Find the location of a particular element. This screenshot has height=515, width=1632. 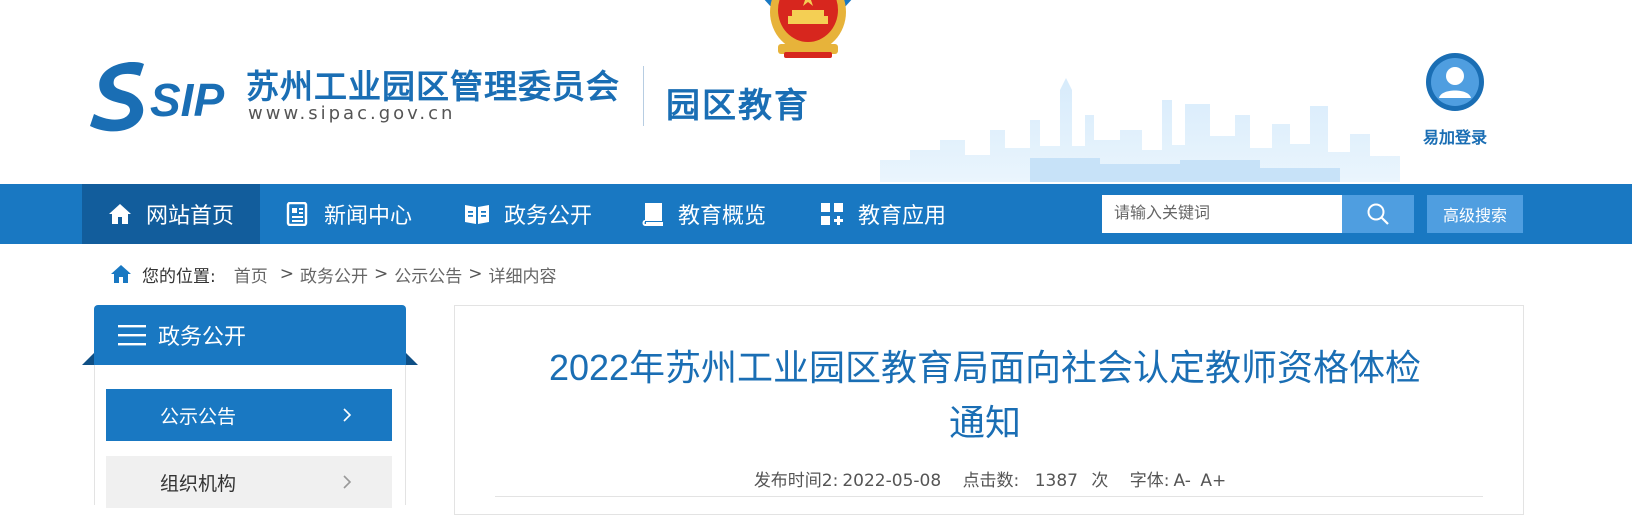

nav-item-apps: 教育应用 is located at coordinates (883, 214).